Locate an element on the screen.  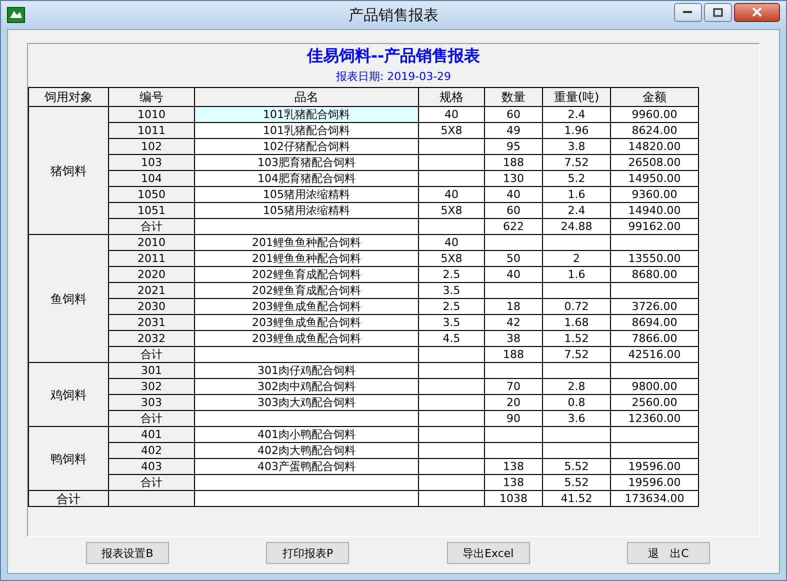
amount-cell: 14940.00 is located at coordinates (654, 210).